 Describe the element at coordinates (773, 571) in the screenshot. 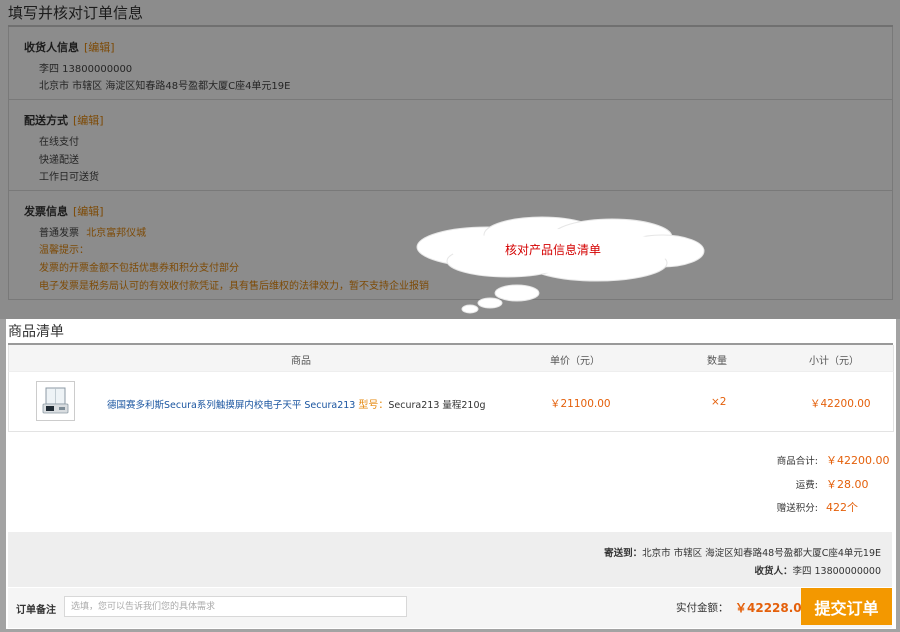

I see `consignee-label: 收货人：` at that location.